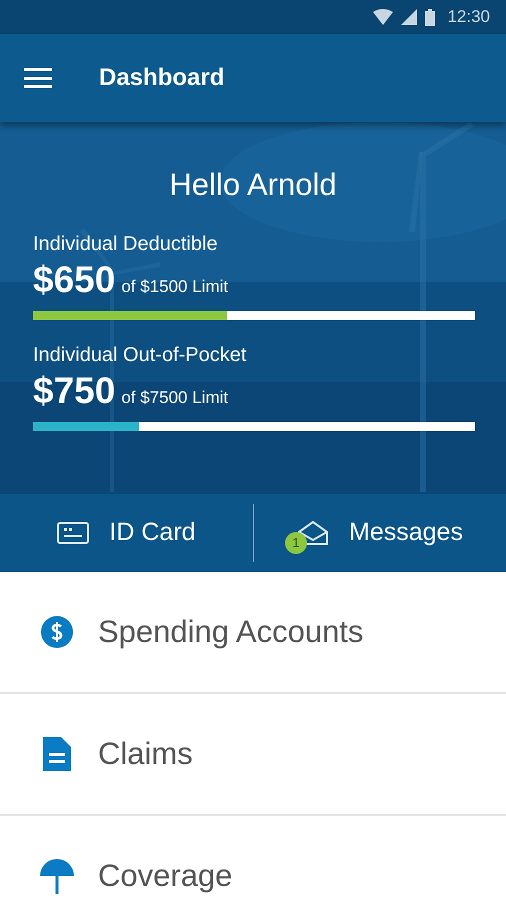 This screenshot has height=900, width=506. What do you see at coordinates (253, 858) in the screenshot?
I see `menu-item: Coverage` at bounding box center [253, 858].